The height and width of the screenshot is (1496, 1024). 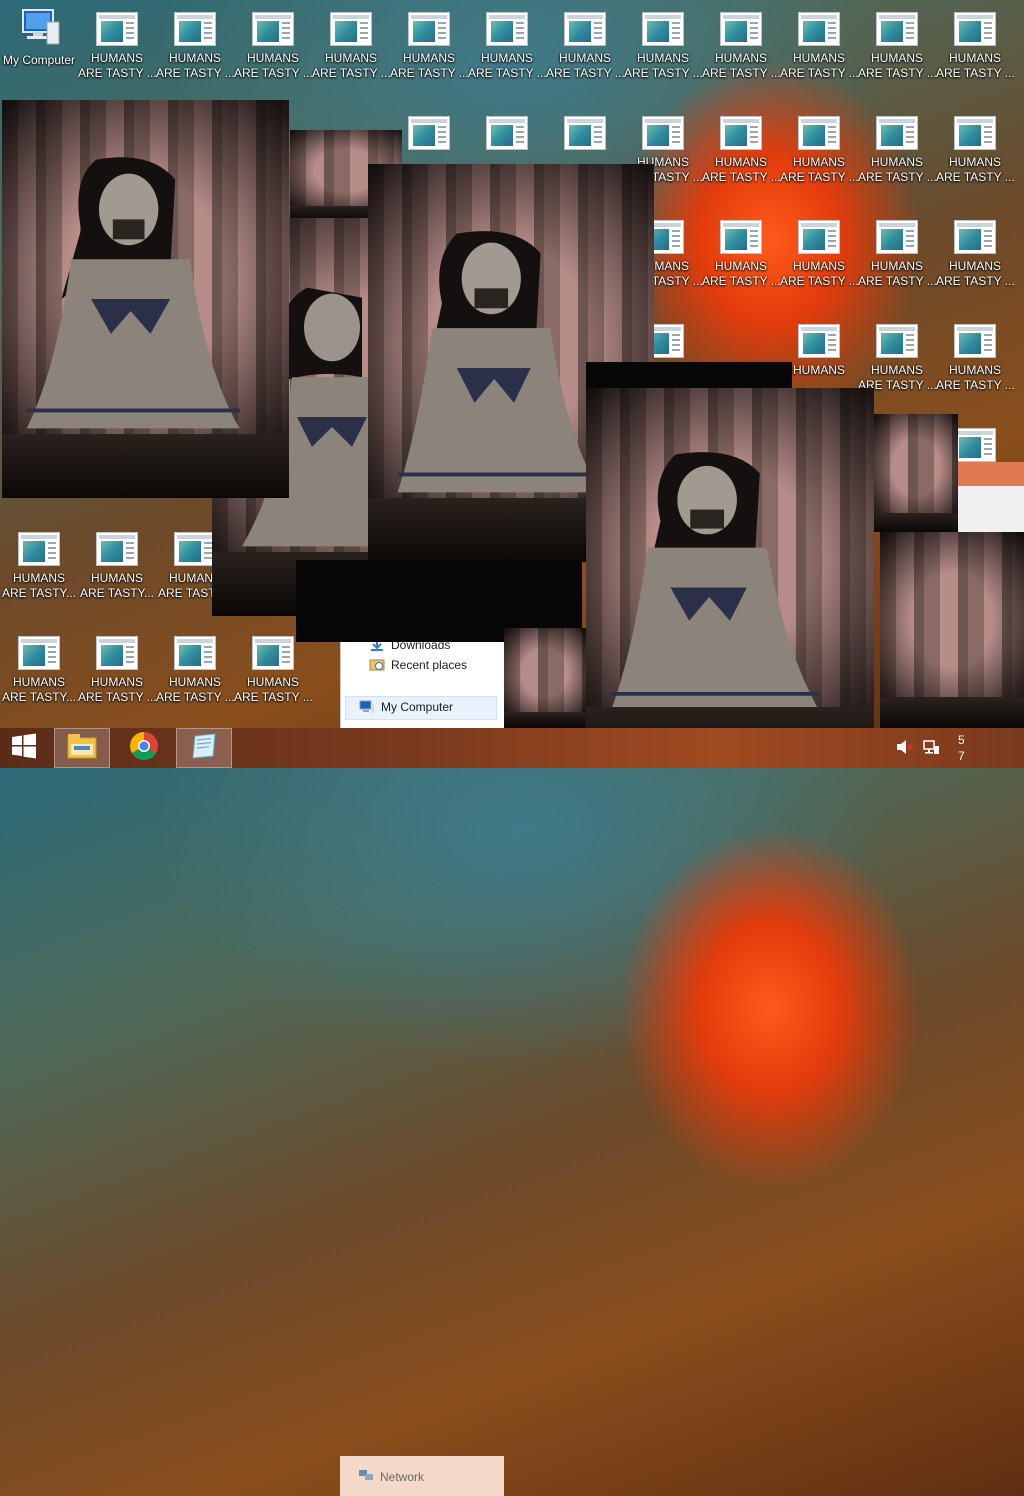 I want to click on nav-item-my-computer: My Computer, so click(x=406, y=707).